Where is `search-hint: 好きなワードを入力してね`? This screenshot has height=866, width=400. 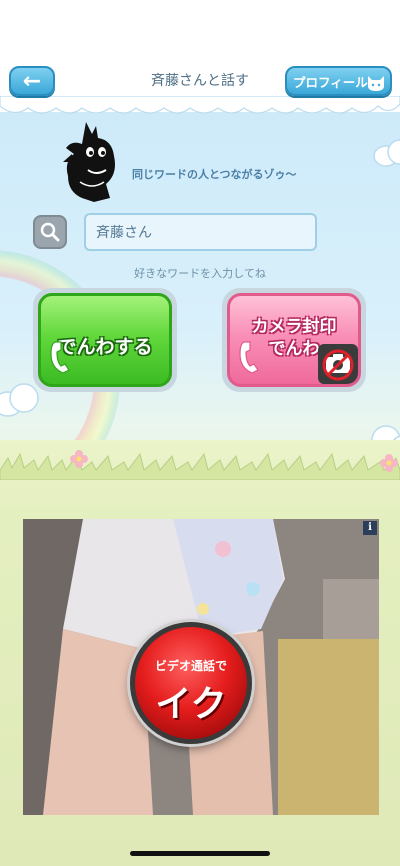
search-hint: 好きなワードを入力してね is located at coordinates (200, 273).